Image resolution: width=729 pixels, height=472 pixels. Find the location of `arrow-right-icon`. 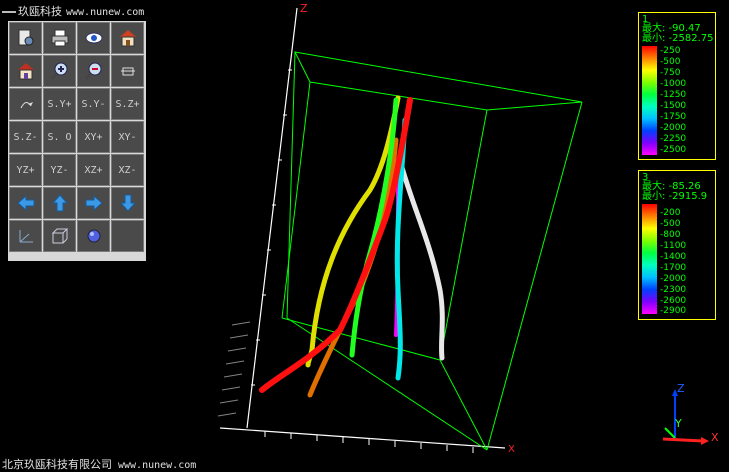

arrow-right-icon is located at coordinates (94, 203).